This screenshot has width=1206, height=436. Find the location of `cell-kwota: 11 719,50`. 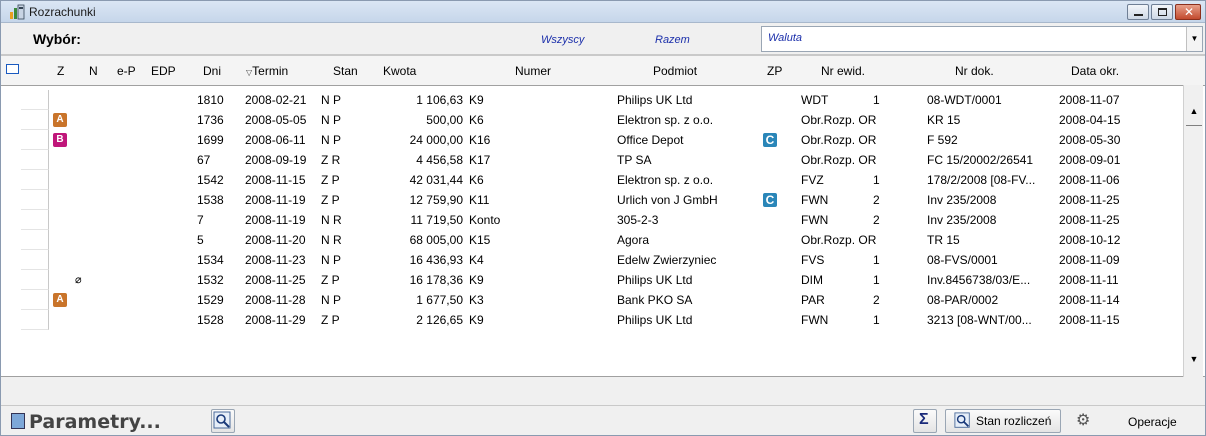

cell-kwota: 11 719,50 is located at coordinates (437, 220).